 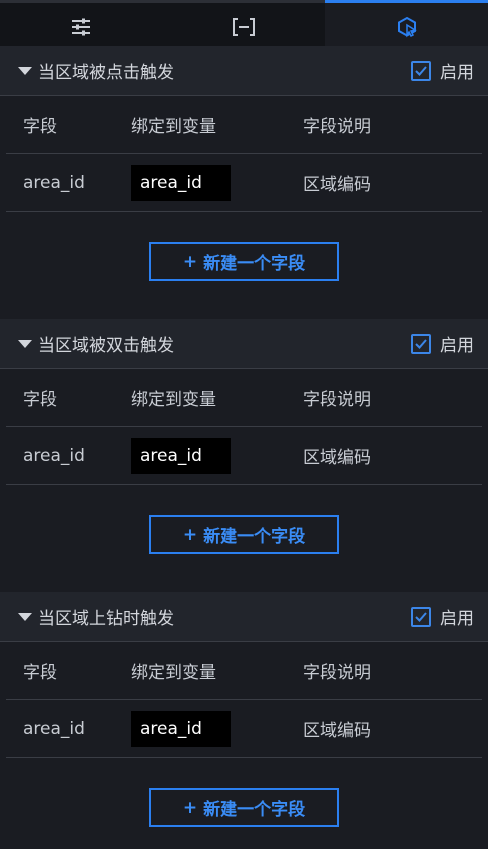 I want to click on sliders-icon, so click(x=81, y=27).